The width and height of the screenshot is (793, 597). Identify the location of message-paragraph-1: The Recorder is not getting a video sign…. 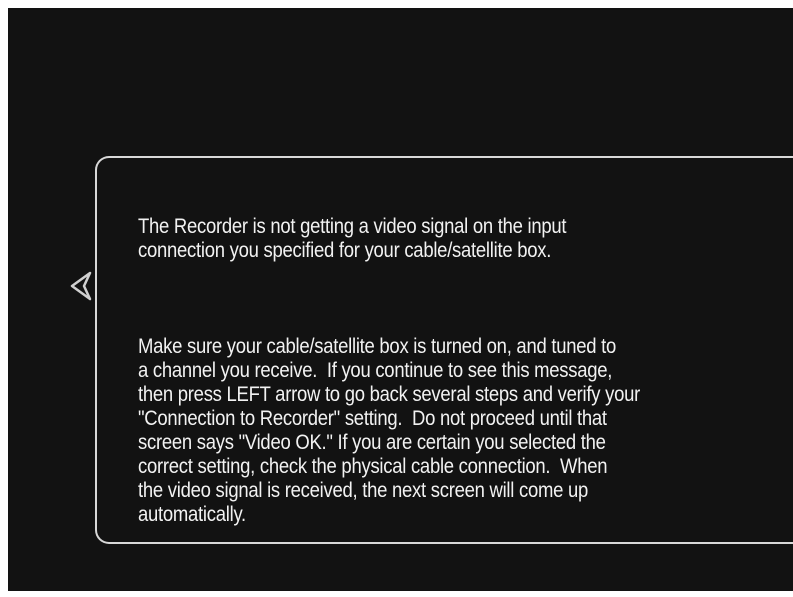
(352, 238).